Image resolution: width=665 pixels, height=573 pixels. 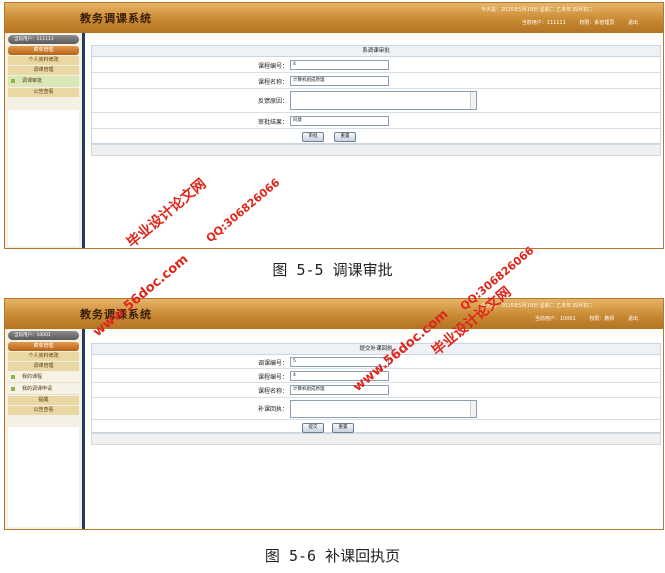 What do you see at coordinates (597, 23) in the screenshot?
I see `user-role: 权限：系管理员` at bounding box center [597, 23].